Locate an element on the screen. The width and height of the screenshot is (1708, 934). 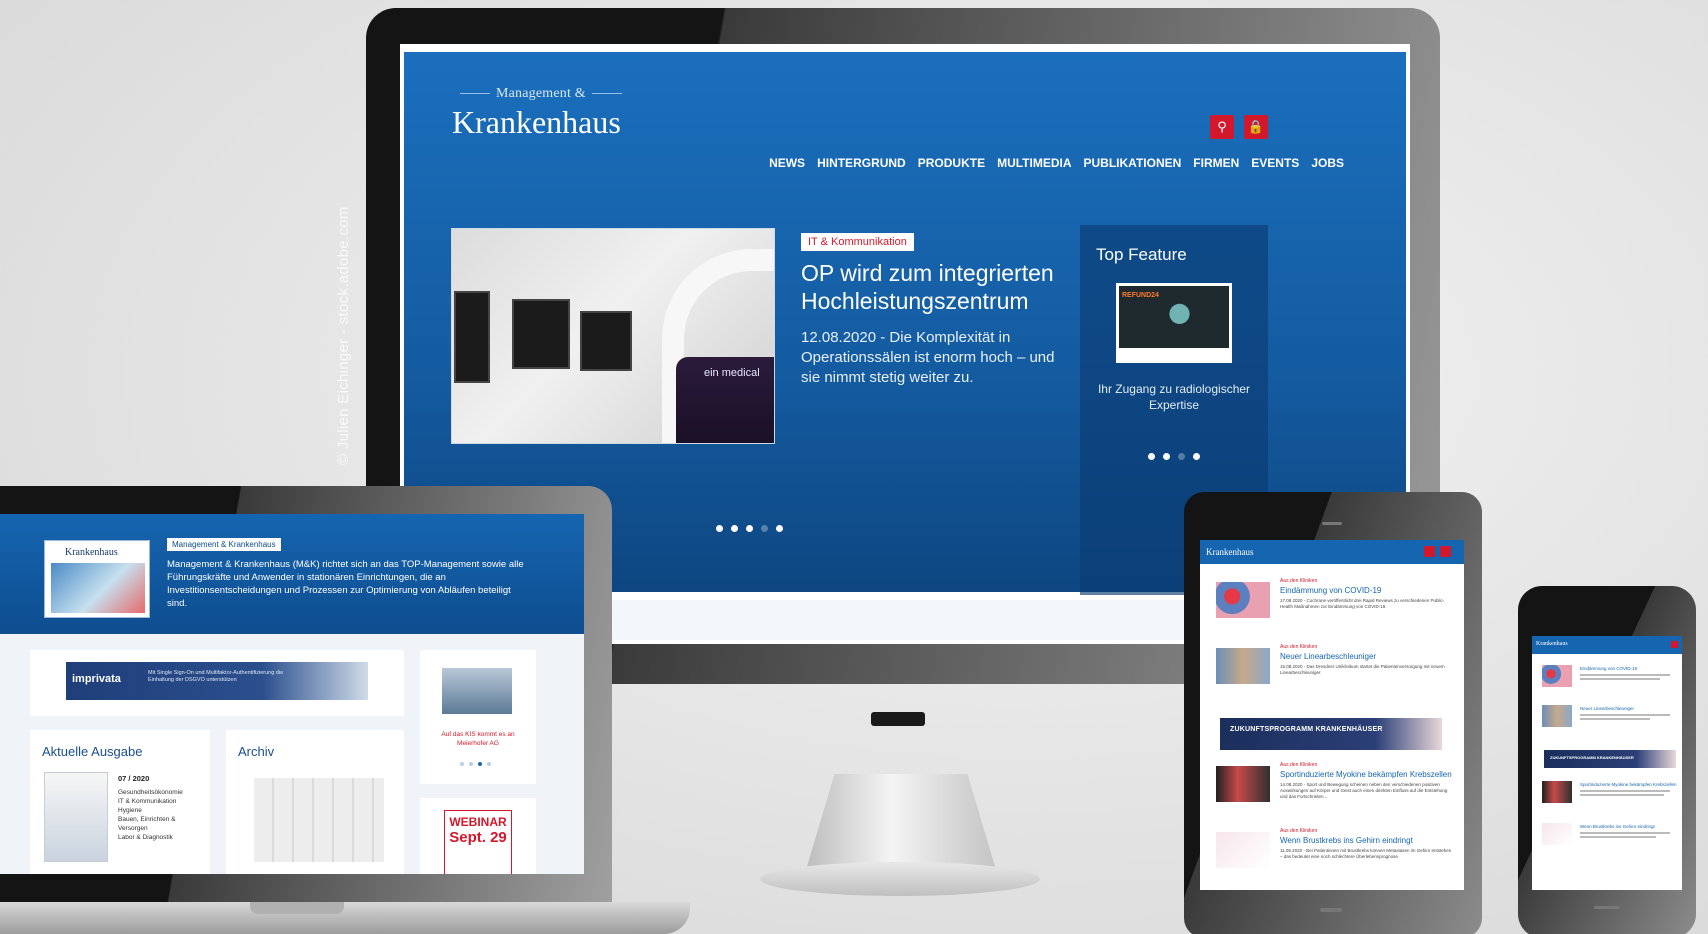
nav-news: NEWS is located at coordinates (787, 163).